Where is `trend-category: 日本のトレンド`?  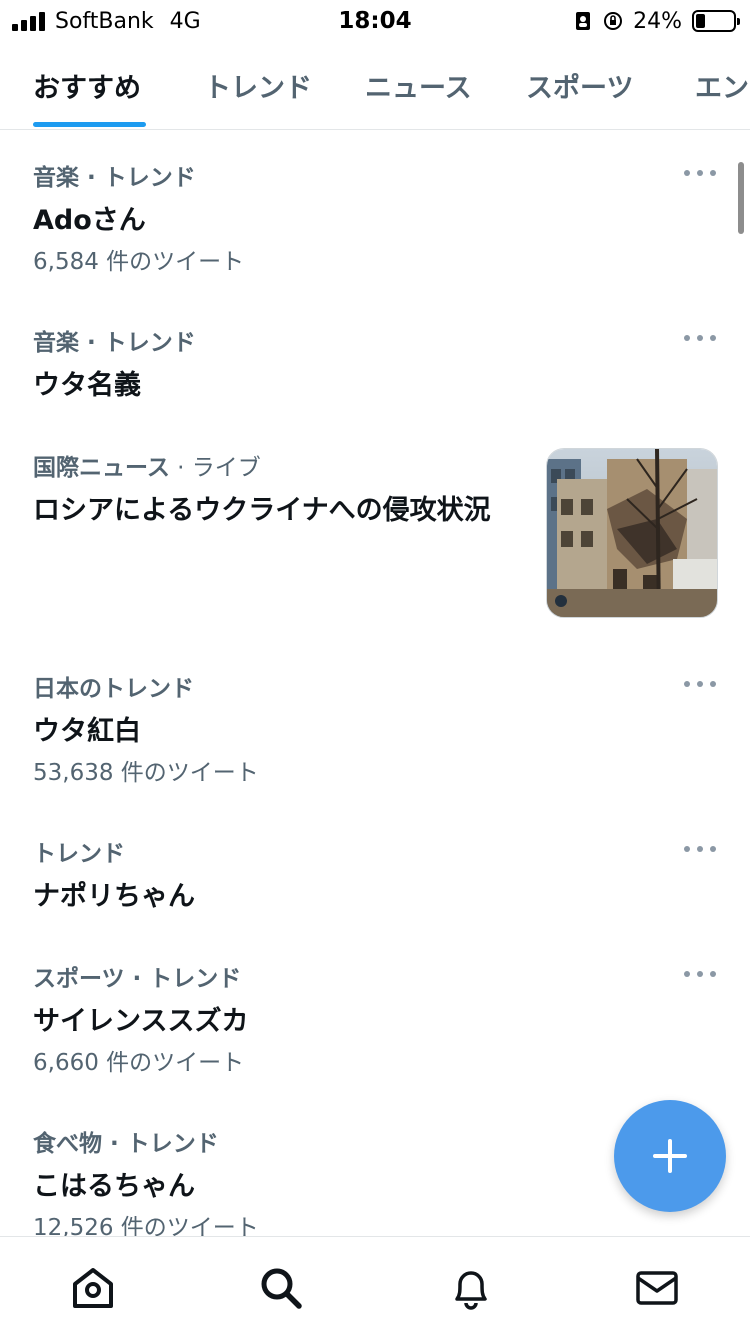
trend-category: 日本のトレンド is located at coordinates (113, 689).